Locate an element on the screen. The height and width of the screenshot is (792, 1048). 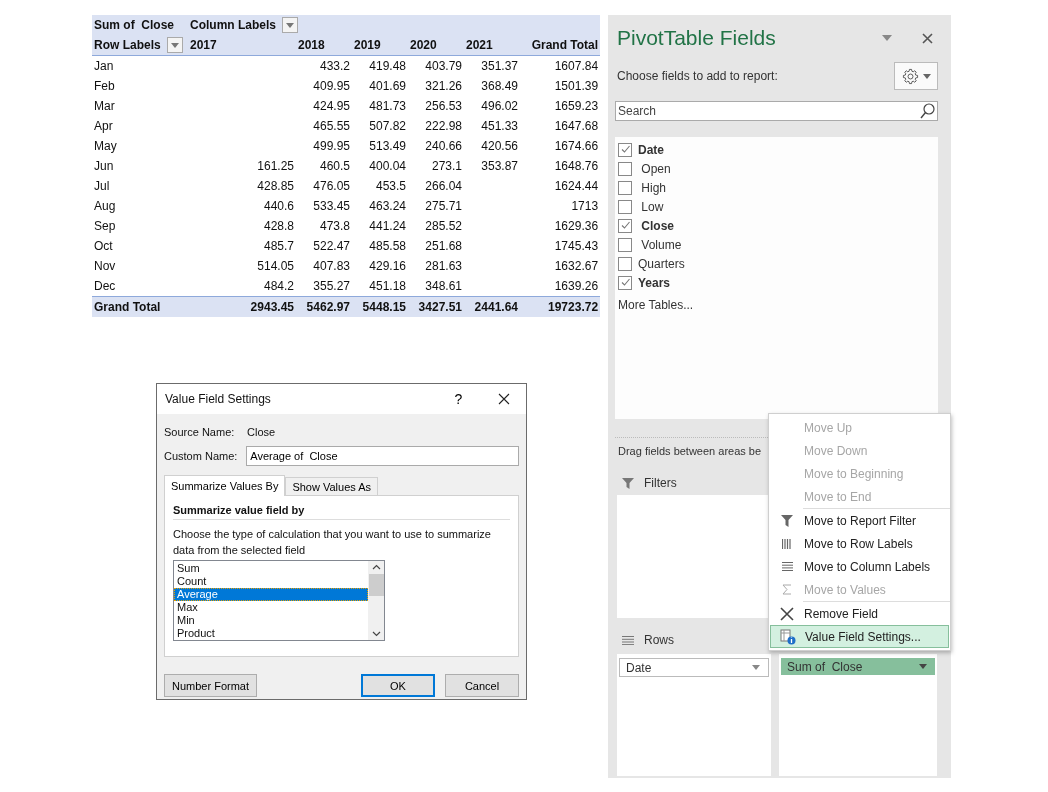
field-name: Date is located at coordinates (651, 149).